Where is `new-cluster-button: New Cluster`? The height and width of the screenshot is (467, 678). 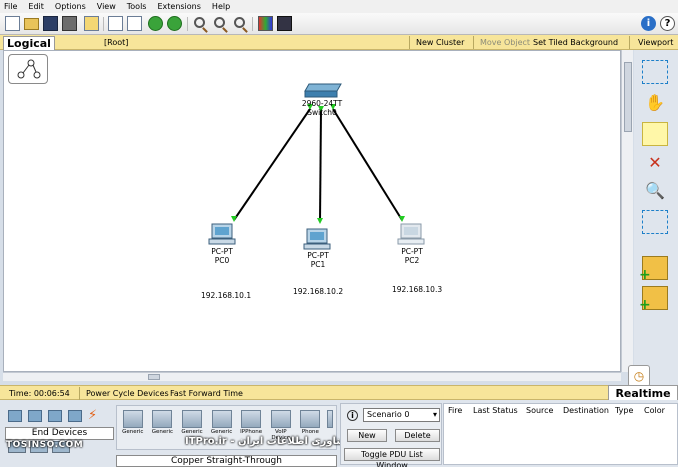 new-cluster-button: New Cluster is located at coordinates (440, 42).